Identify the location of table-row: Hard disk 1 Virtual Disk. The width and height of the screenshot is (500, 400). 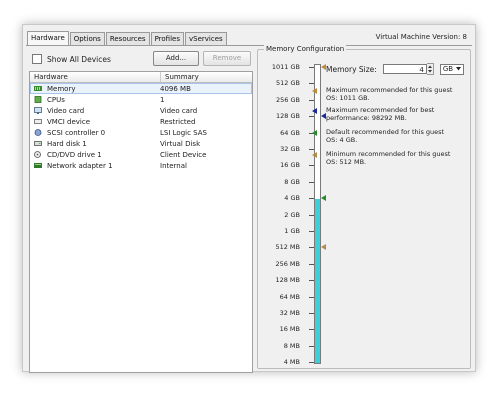
(141, 143).